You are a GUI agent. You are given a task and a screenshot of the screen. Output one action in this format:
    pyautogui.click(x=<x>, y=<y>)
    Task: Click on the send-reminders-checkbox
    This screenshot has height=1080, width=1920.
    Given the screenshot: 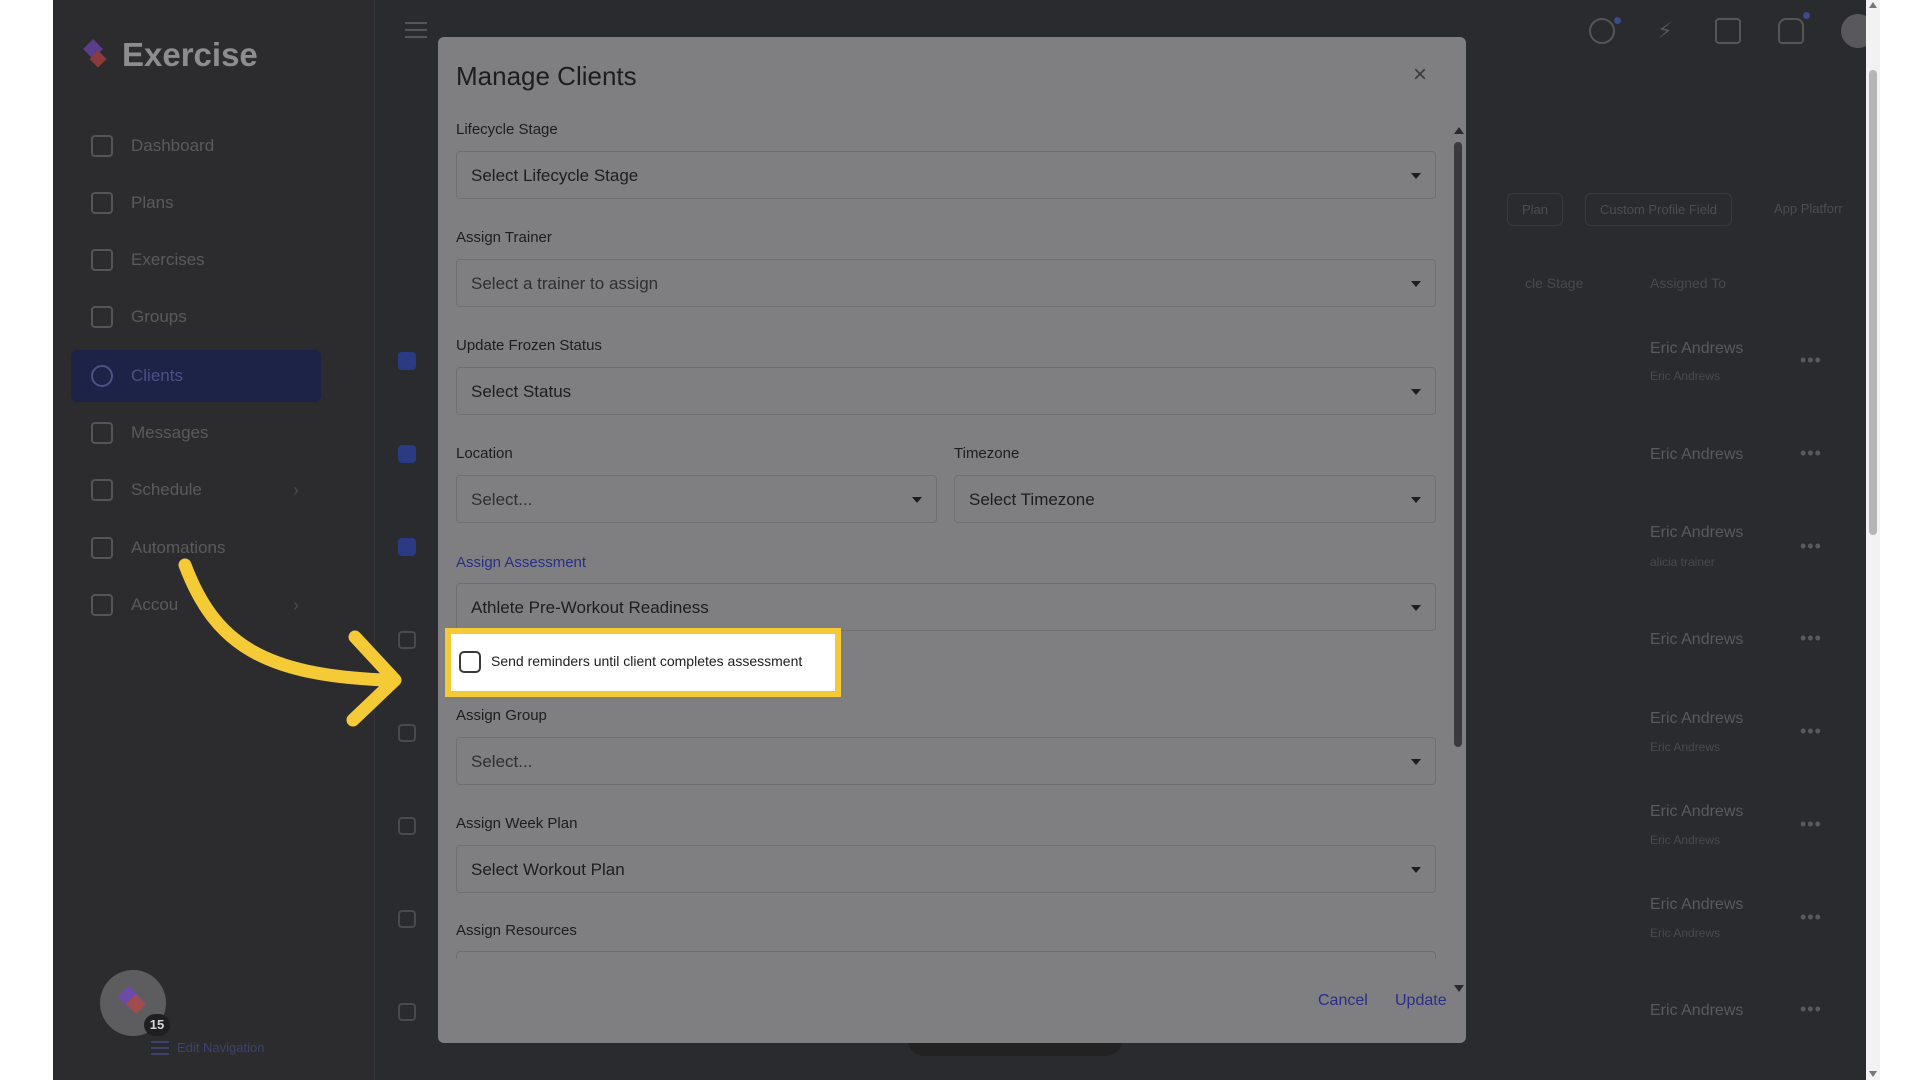 What is the action you would take?
    pyautogui.click(x=470, y=662)
    